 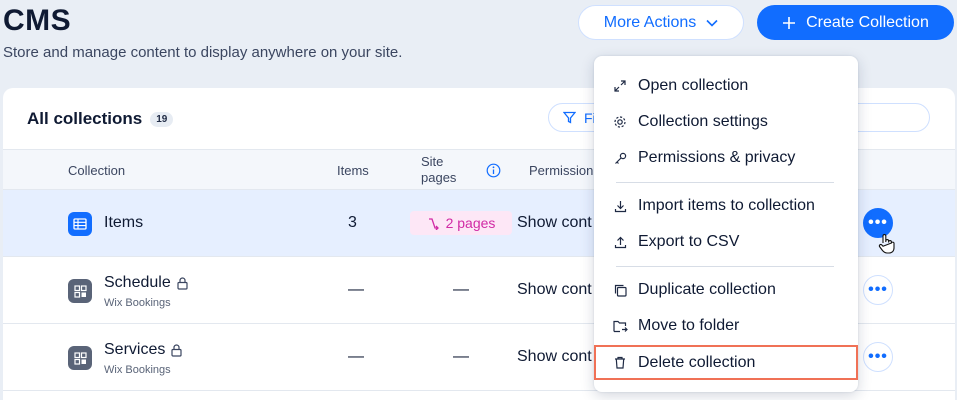 I want to click on create-collection-button: Create Collection, so click(x=855, y=22).